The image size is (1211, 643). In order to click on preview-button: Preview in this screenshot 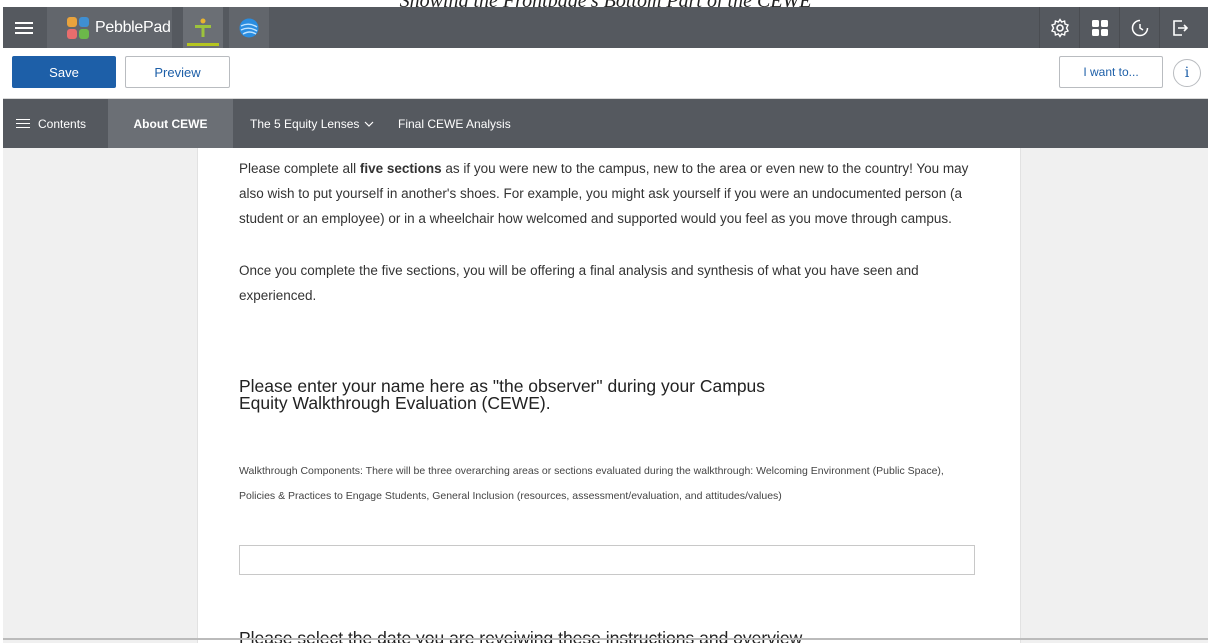, I will do `click(177, 72)`.